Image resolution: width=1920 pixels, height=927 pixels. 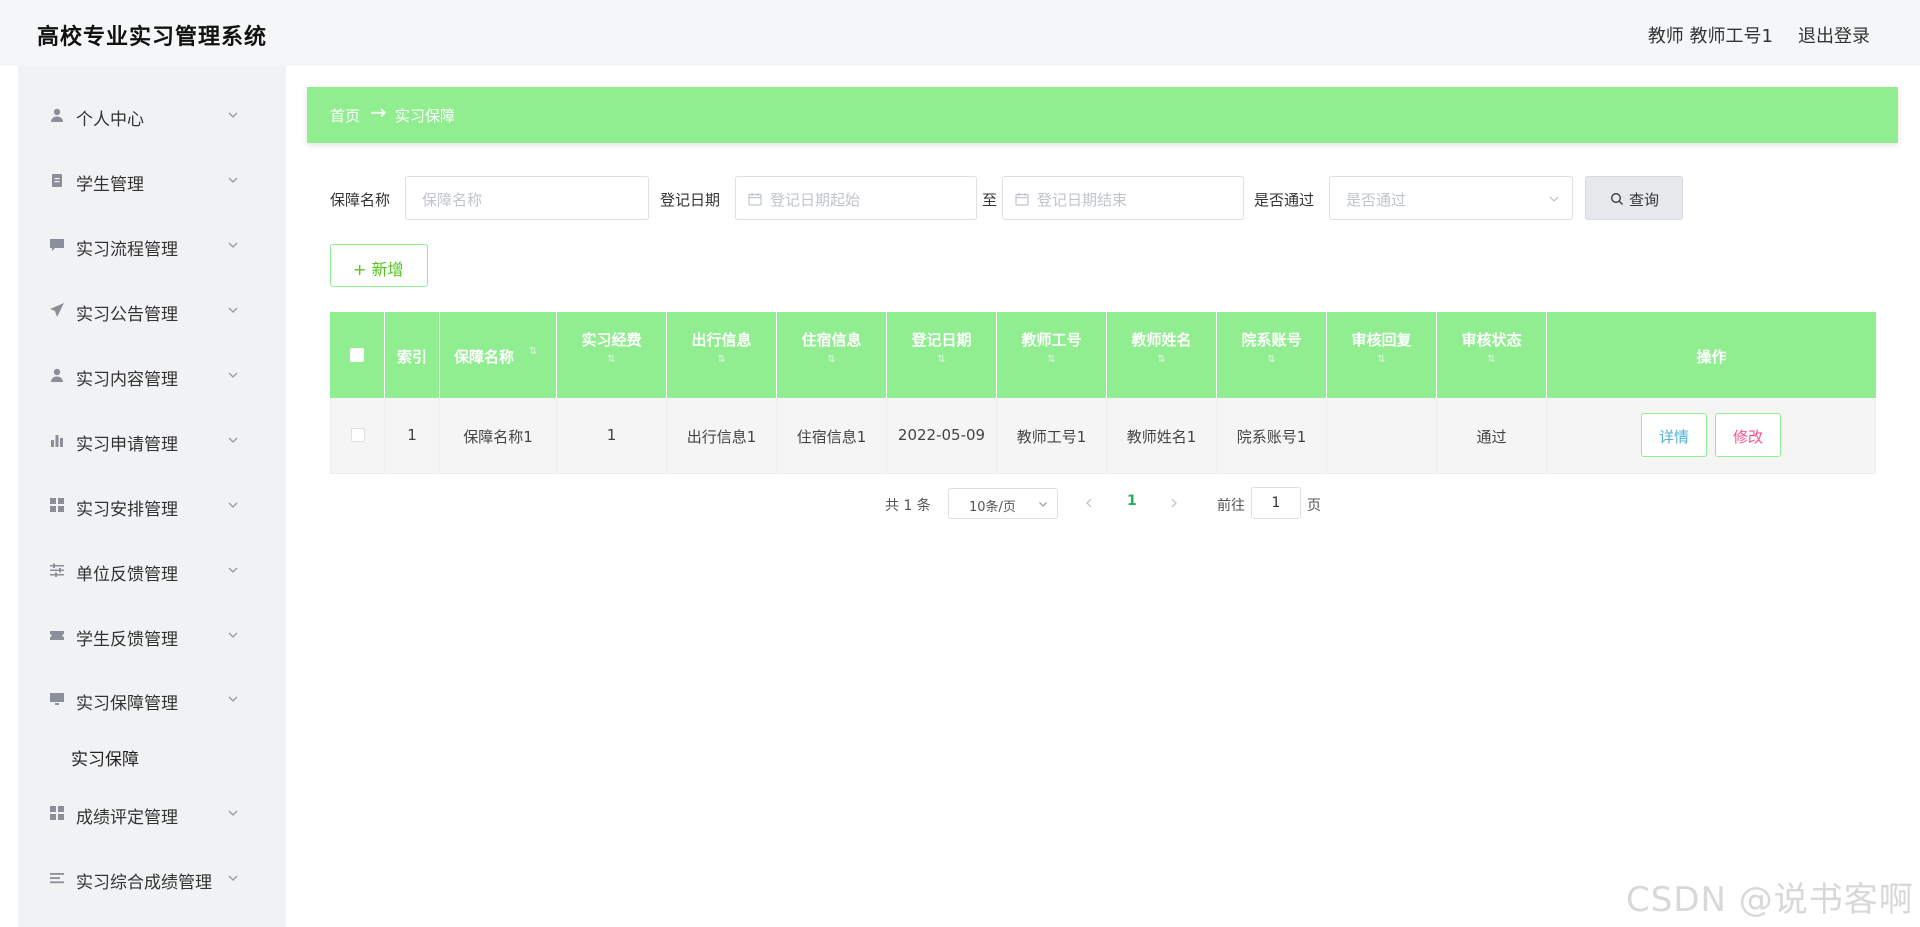 I want to click on pass-filter-label: 是否通过, so click(x=1284, y=200).